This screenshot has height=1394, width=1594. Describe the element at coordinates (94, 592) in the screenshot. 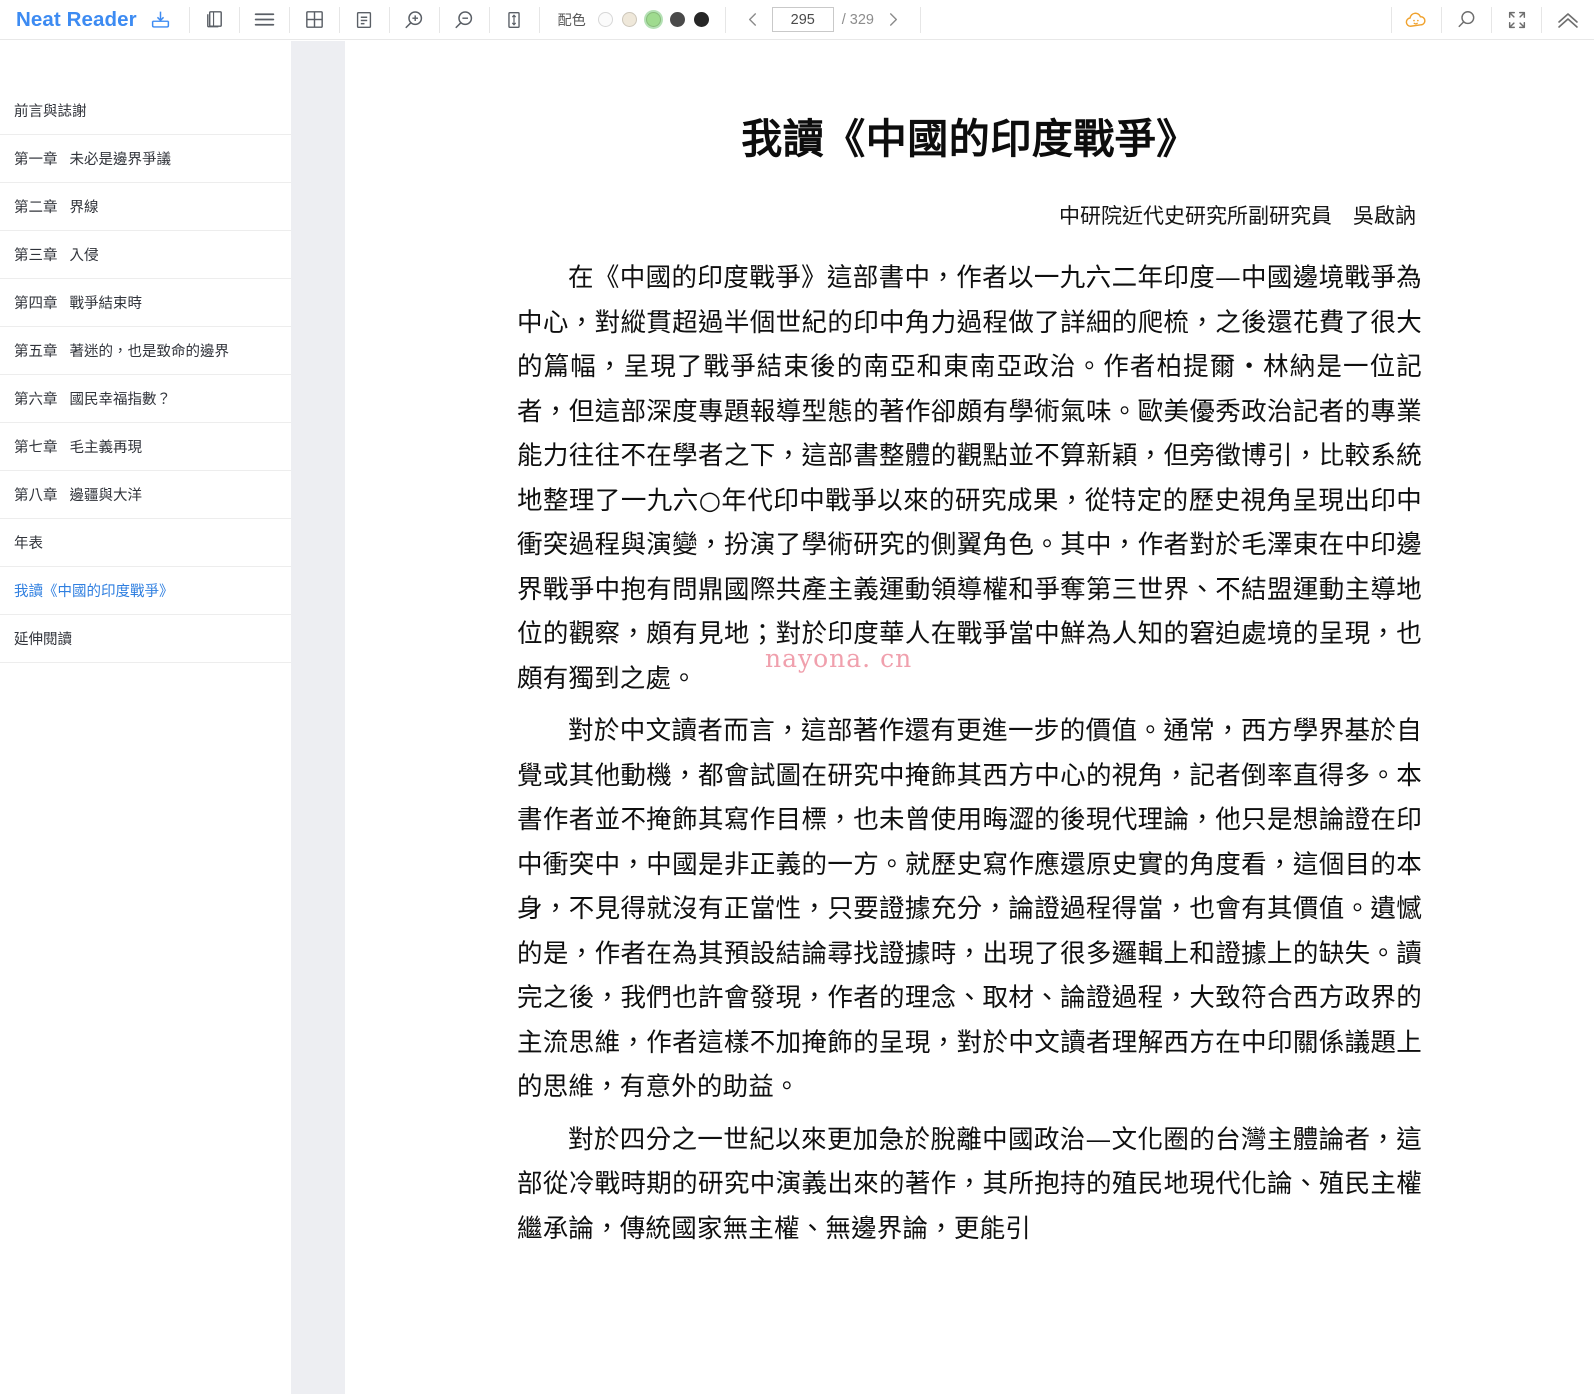

I see `sidebar-item-label: 我讀《中國的印度戰爭》` at that location.